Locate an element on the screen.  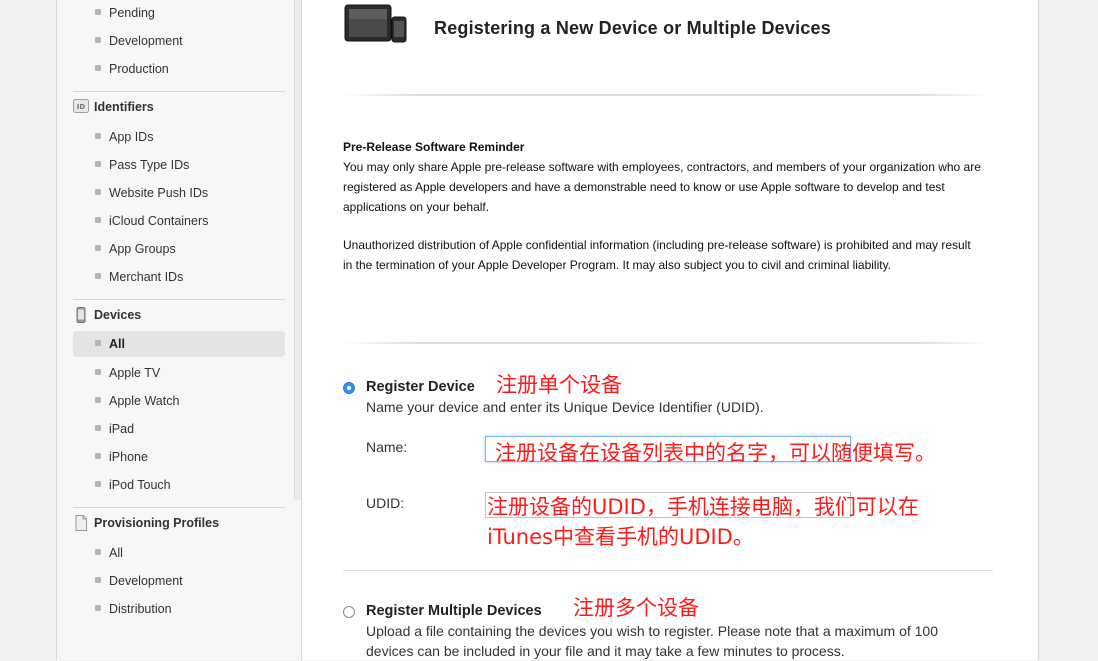
annotation-udid-hint-line2: iTunes中查看手机的UDID。 is located at coordinates (620, 537).